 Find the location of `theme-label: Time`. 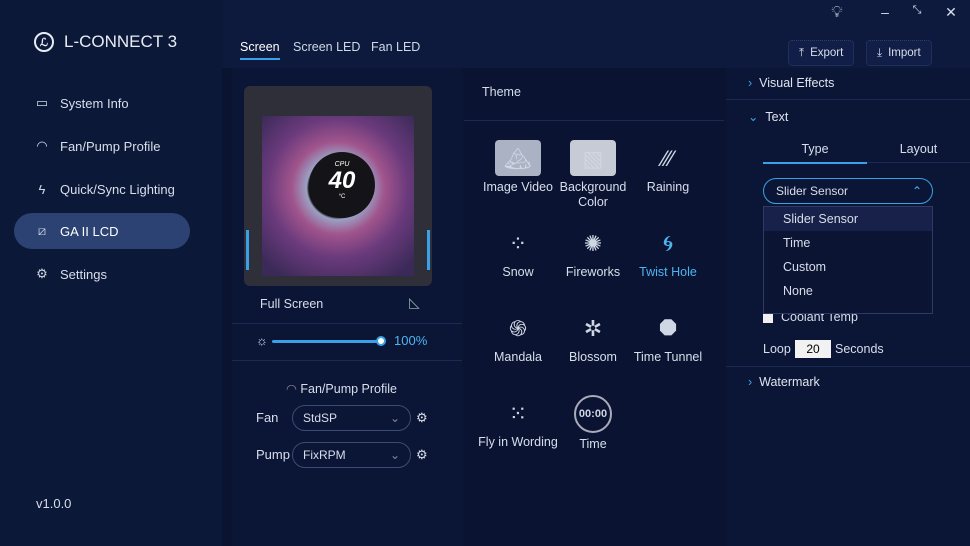

theme-label: Time is located at coordinates (593, 444).